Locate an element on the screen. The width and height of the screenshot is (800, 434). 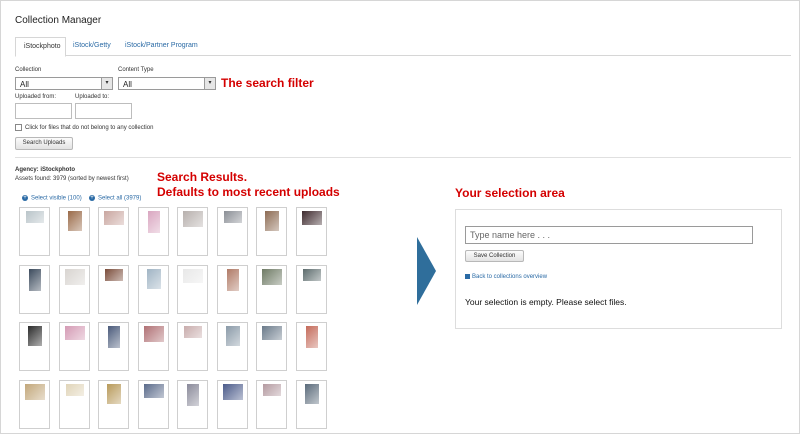
uploaded-to-input is located at coordinates (103, 111).